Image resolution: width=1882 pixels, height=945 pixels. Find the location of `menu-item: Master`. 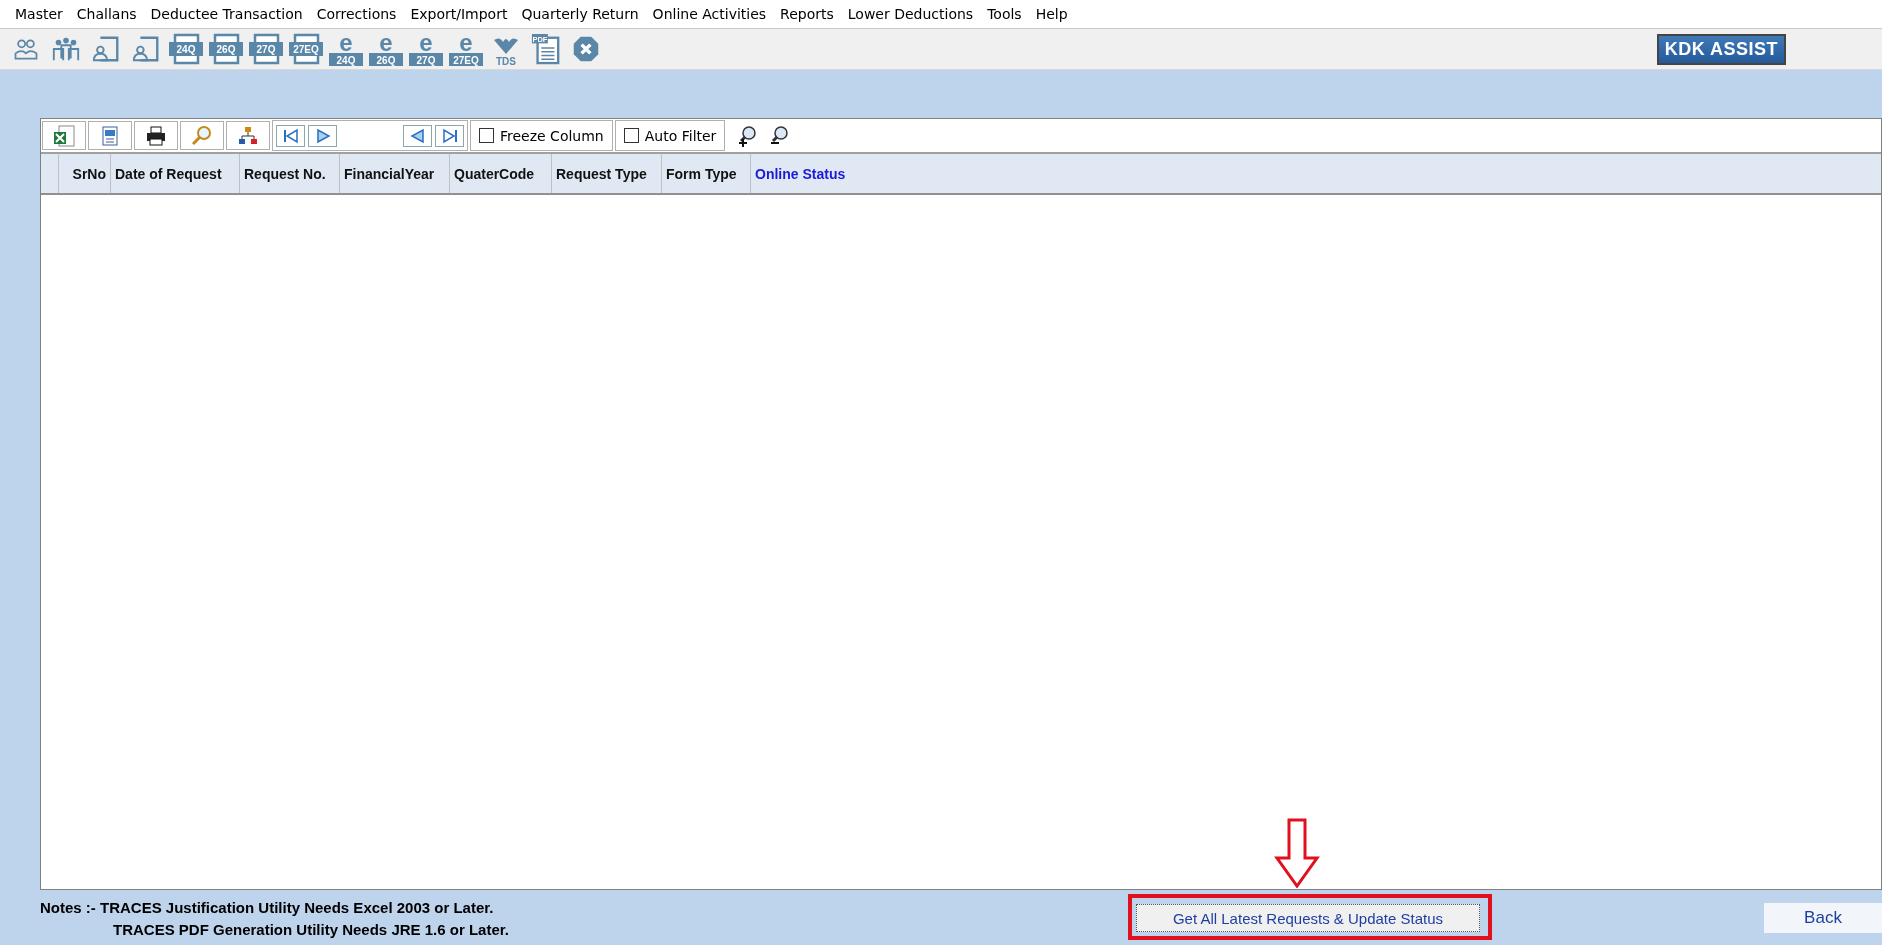

menu-item: Master is located at coordinates (39, 14).